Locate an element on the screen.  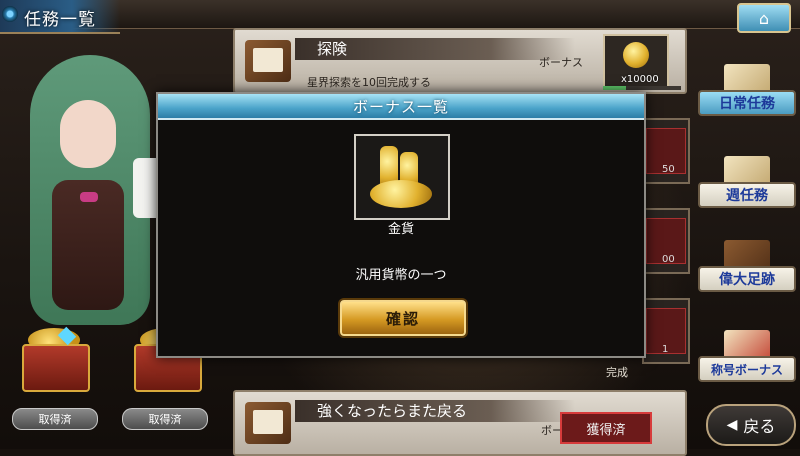
reward-item: x10000 is located at coordinates (636, 62).